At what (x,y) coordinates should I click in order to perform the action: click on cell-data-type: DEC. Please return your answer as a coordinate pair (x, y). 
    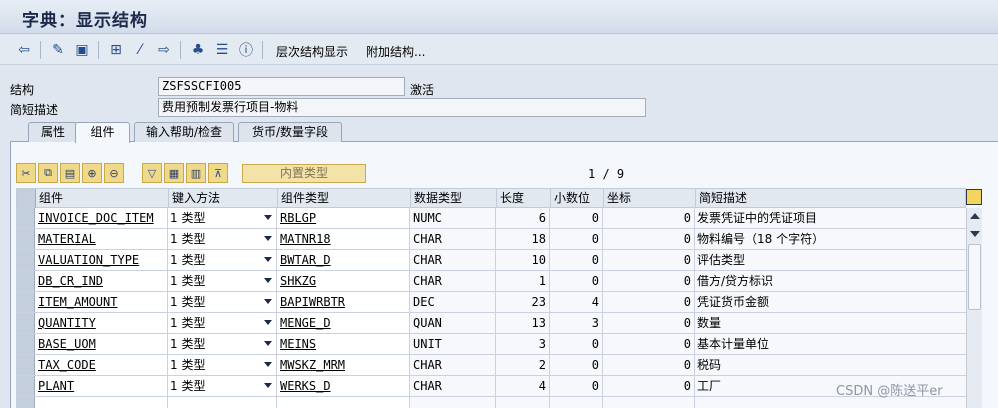
    Looking at the image, I should click on (453, 302).